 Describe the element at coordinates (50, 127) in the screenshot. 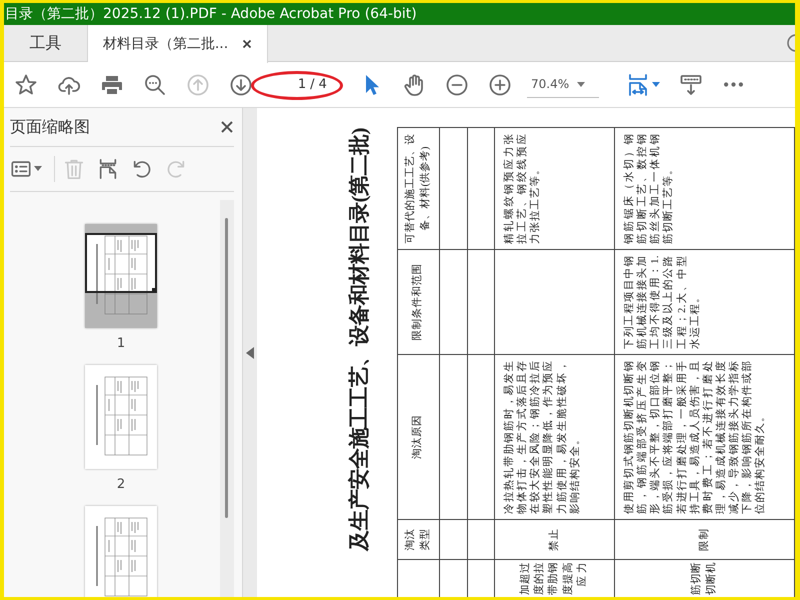

I see `panel-title: 页面缩略图` at that location.